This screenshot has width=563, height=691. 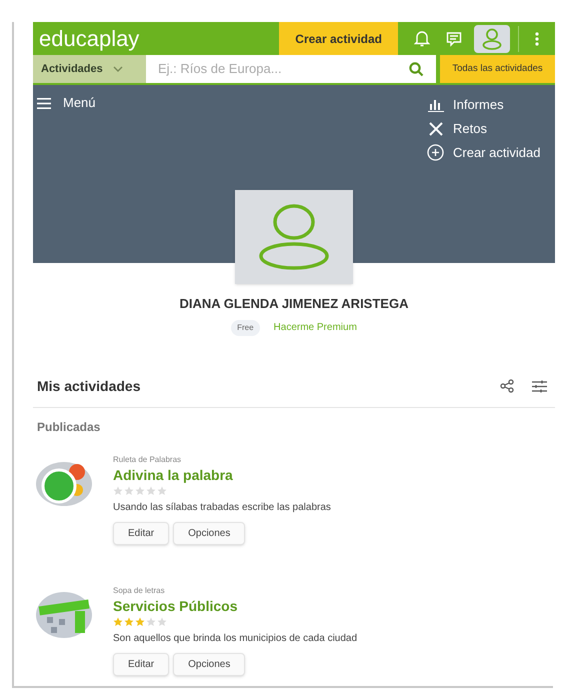 I want to click on chat-icon, so click(x=454, y=38).